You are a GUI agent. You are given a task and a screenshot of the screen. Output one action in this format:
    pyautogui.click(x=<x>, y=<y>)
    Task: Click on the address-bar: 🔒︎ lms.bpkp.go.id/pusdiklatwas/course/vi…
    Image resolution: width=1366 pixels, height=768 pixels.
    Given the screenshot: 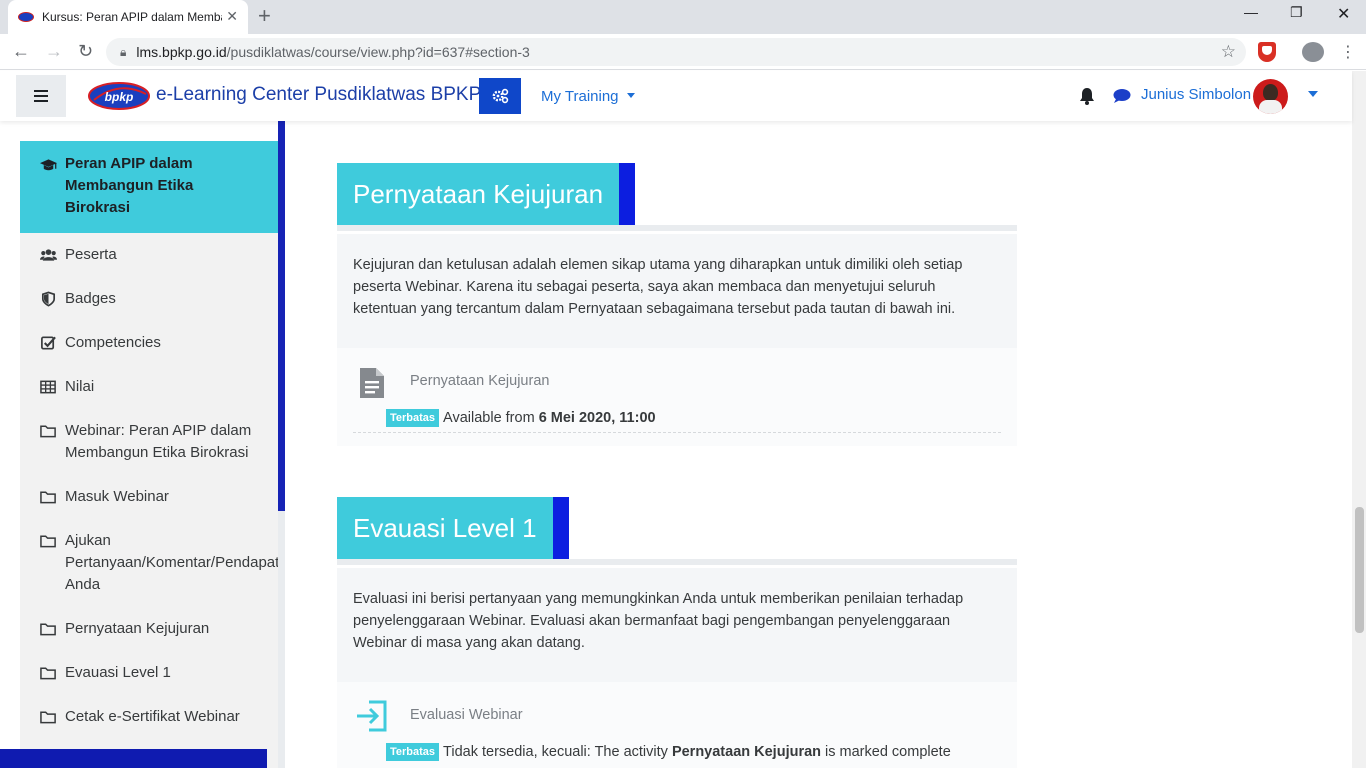 What is the action you would take?
    pyautogui.click(x=676, y=52)
    